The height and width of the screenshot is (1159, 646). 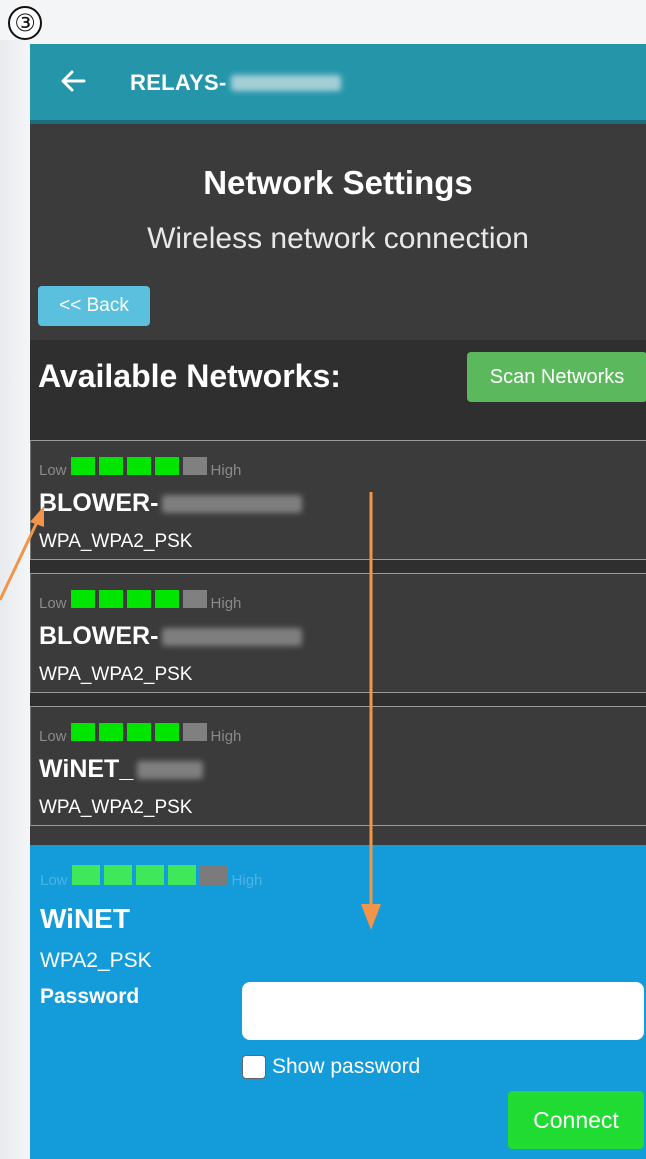 What do you see at coordinates (285, 83) in the screenshot?
I see `redacted-device-id` at bounding box center [285, 83].